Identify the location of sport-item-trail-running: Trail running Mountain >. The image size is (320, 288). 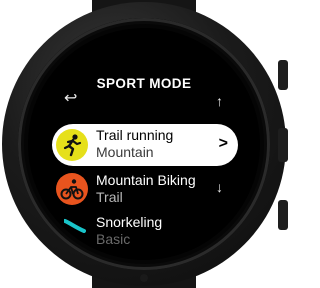
(145, 145).